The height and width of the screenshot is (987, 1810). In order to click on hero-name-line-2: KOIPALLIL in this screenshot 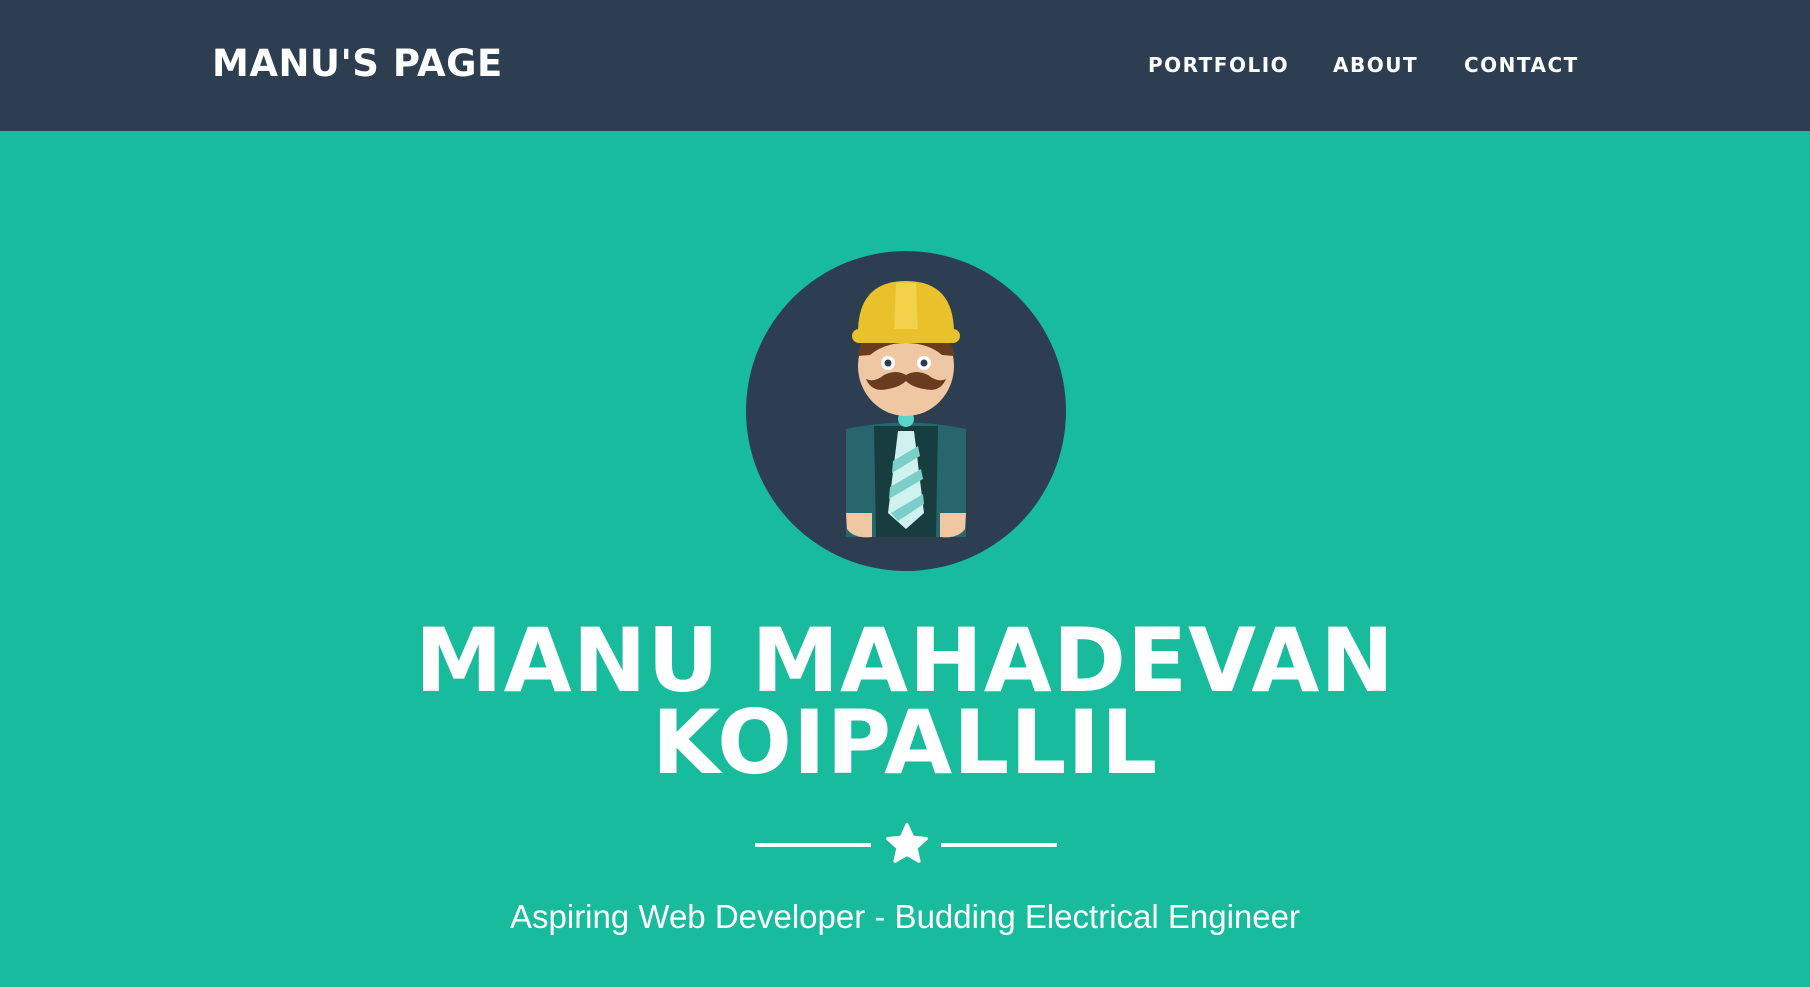, I will do `click(905, 742)`.